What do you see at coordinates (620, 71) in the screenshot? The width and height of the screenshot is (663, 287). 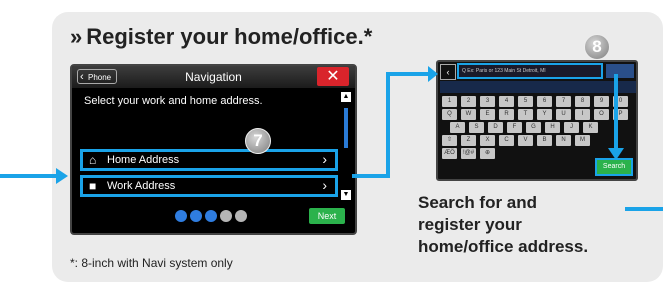 I see `input-mode-button` at bounding box center [620, 71].